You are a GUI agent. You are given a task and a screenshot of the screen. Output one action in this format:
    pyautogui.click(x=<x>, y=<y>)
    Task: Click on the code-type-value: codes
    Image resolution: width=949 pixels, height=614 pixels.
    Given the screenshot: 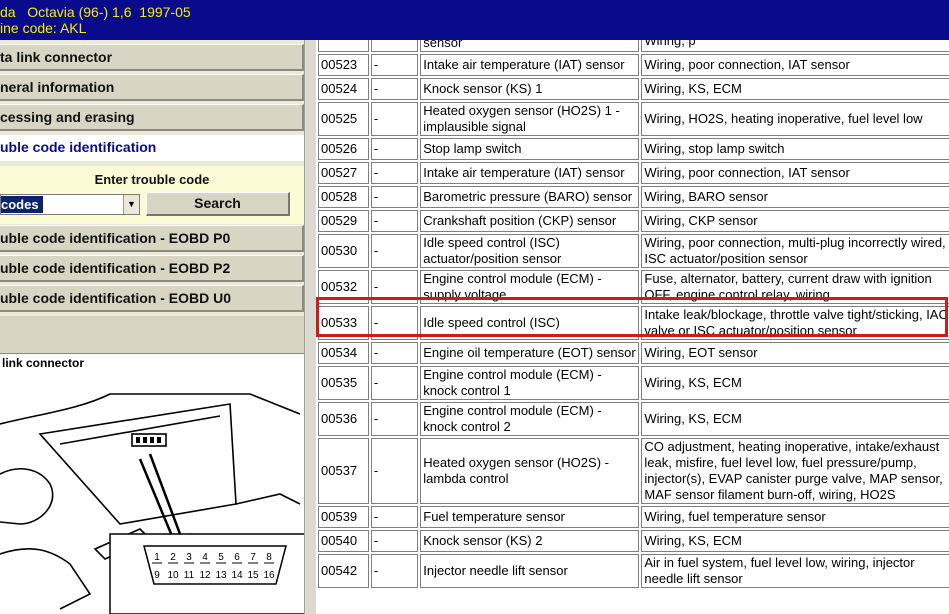 What is the action you would take?
    pyautogui.click(x=22, y=204)
    